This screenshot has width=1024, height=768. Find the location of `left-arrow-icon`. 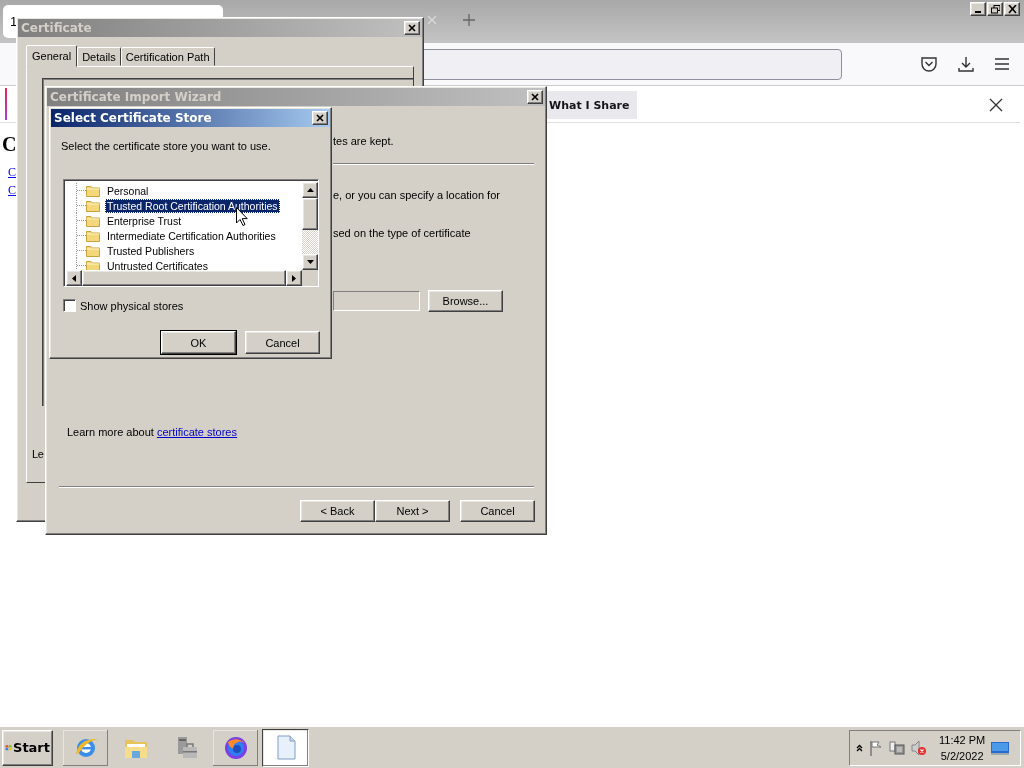

left-arrow-icon is located at coordinates (74, 278).